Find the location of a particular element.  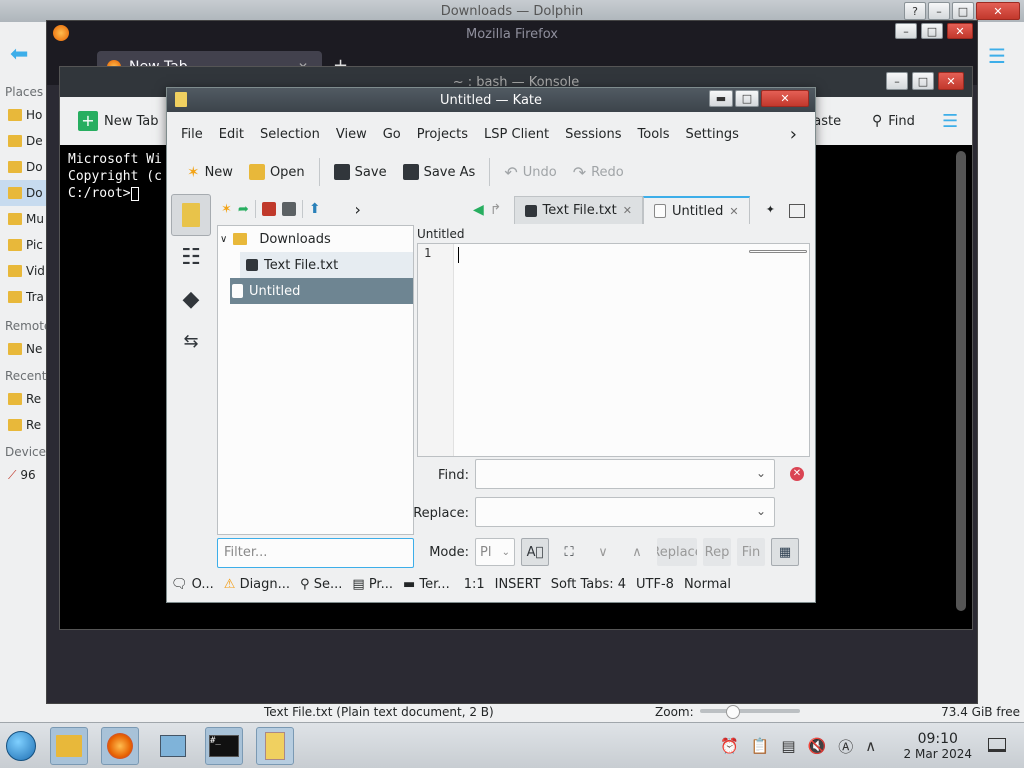

text-editor: 1 is located at coordinates (613, 350).